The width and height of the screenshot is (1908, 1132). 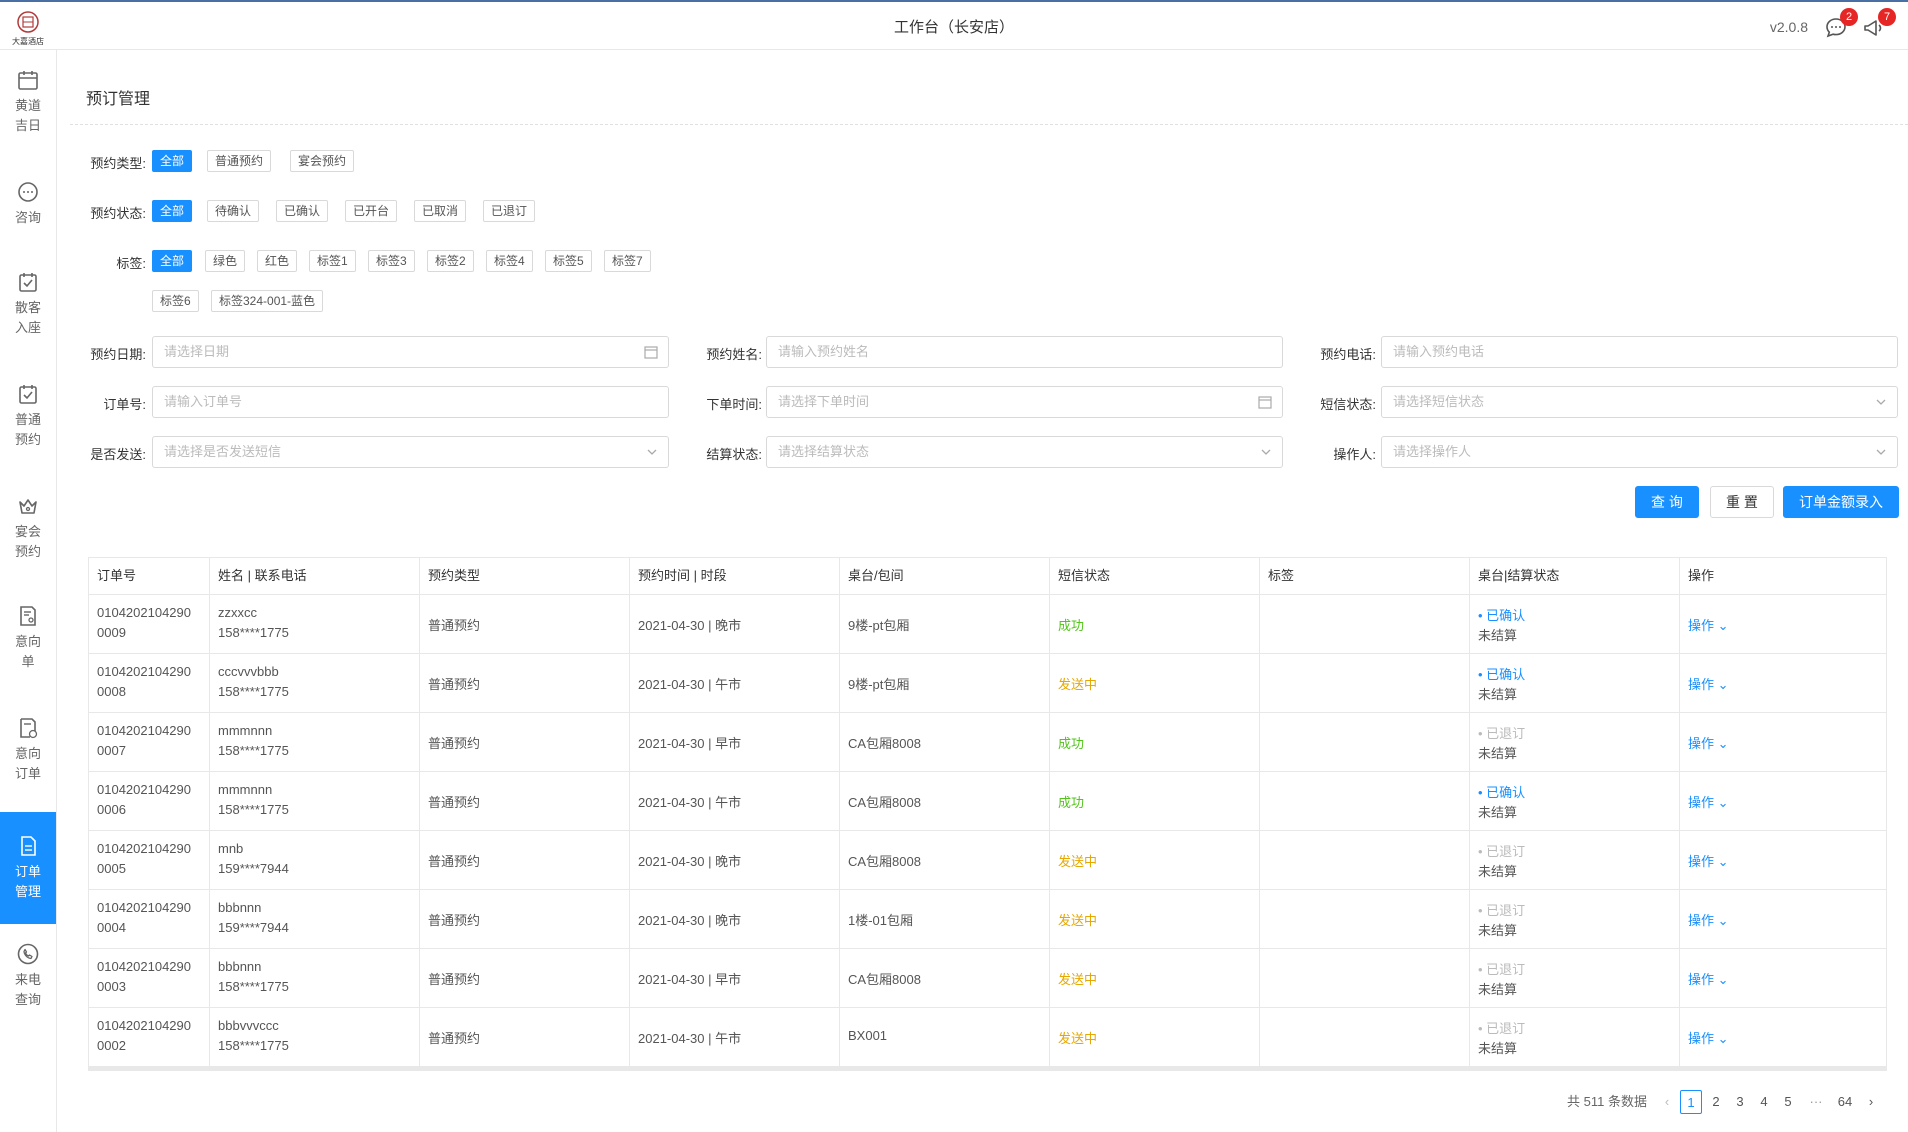 What do you see at coordinates (1788, 1102) in the screenshot?
I see `page-5: 5` at bounding box center [1788, 1102].